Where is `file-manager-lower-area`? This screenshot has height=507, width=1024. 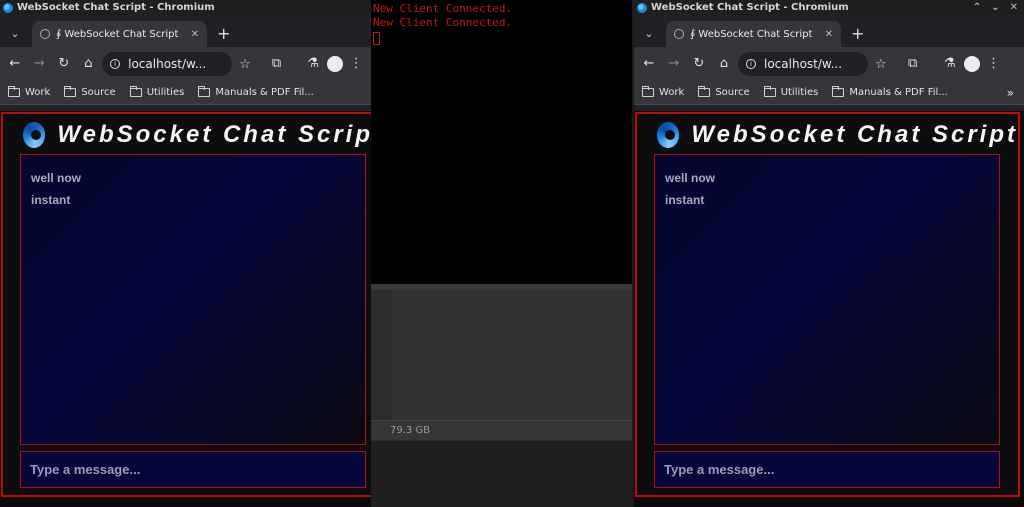 file-manager-lower-area is located at coordinates (501, 474).